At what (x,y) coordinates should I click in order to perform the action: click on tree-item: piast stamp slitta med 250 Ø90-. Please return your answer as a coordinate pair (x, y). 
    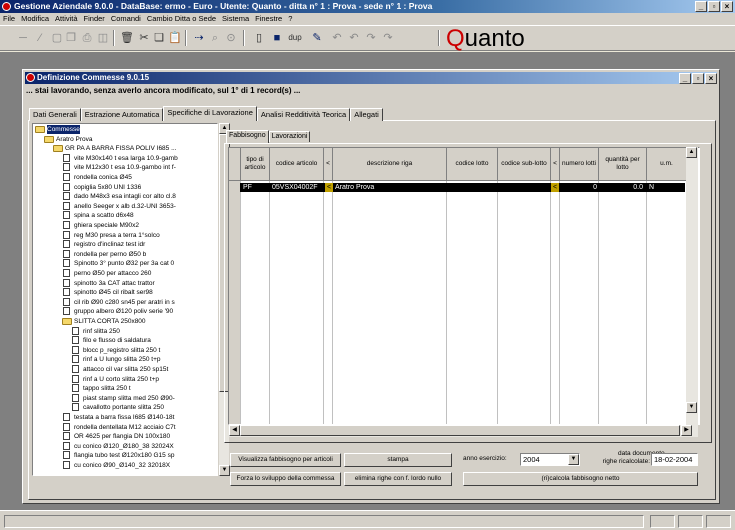
    Looking at the image, I should click on (144, 398).